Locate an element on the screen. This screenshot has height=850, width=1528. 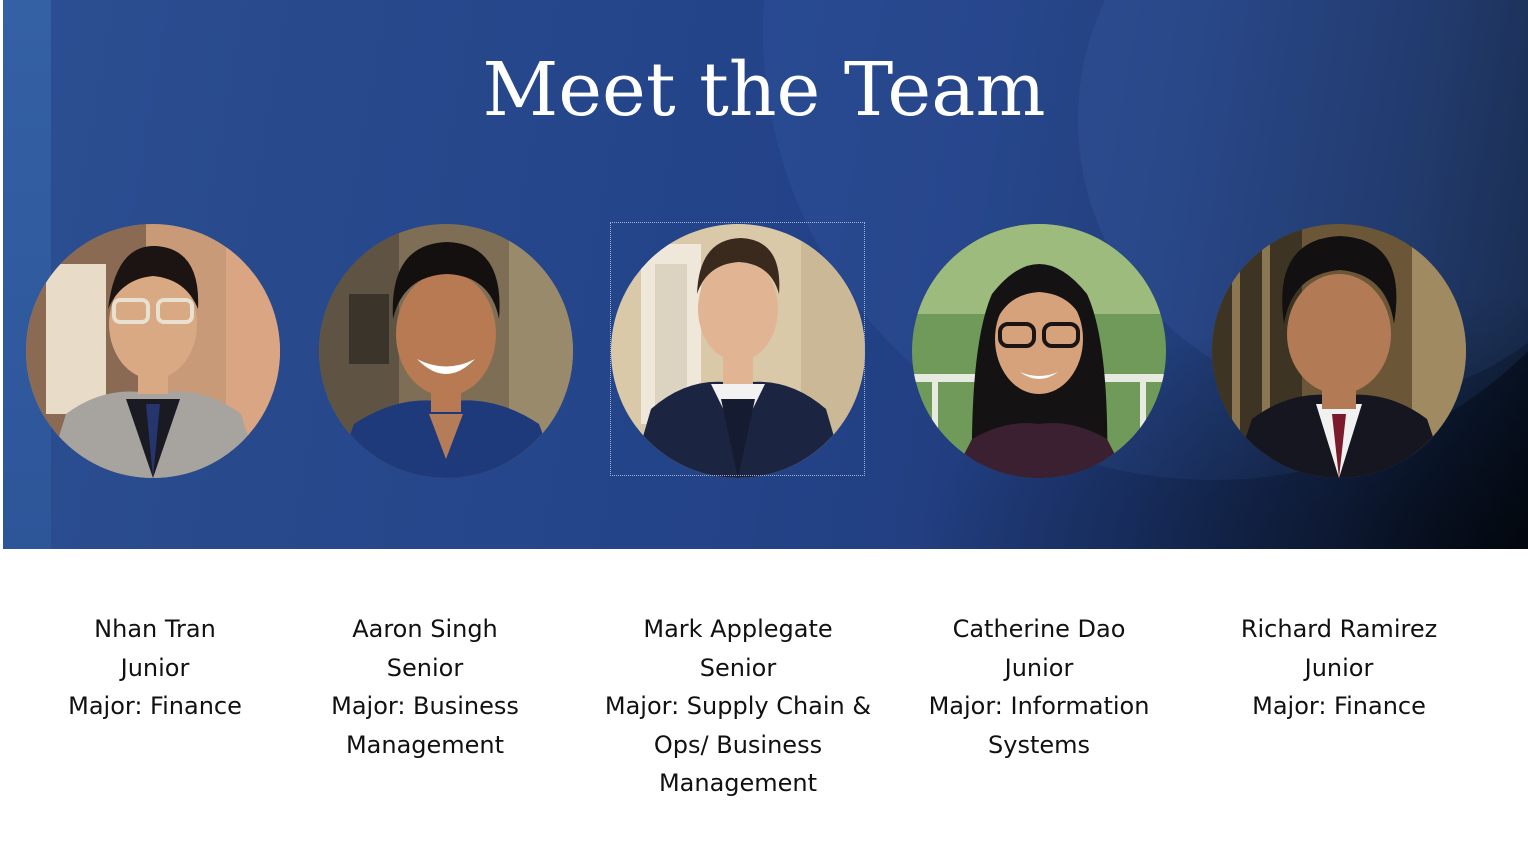
member-caption-richard-ramirez: Richard Ramirez Junior Major: Finance is located at coordinates (1339, 668).